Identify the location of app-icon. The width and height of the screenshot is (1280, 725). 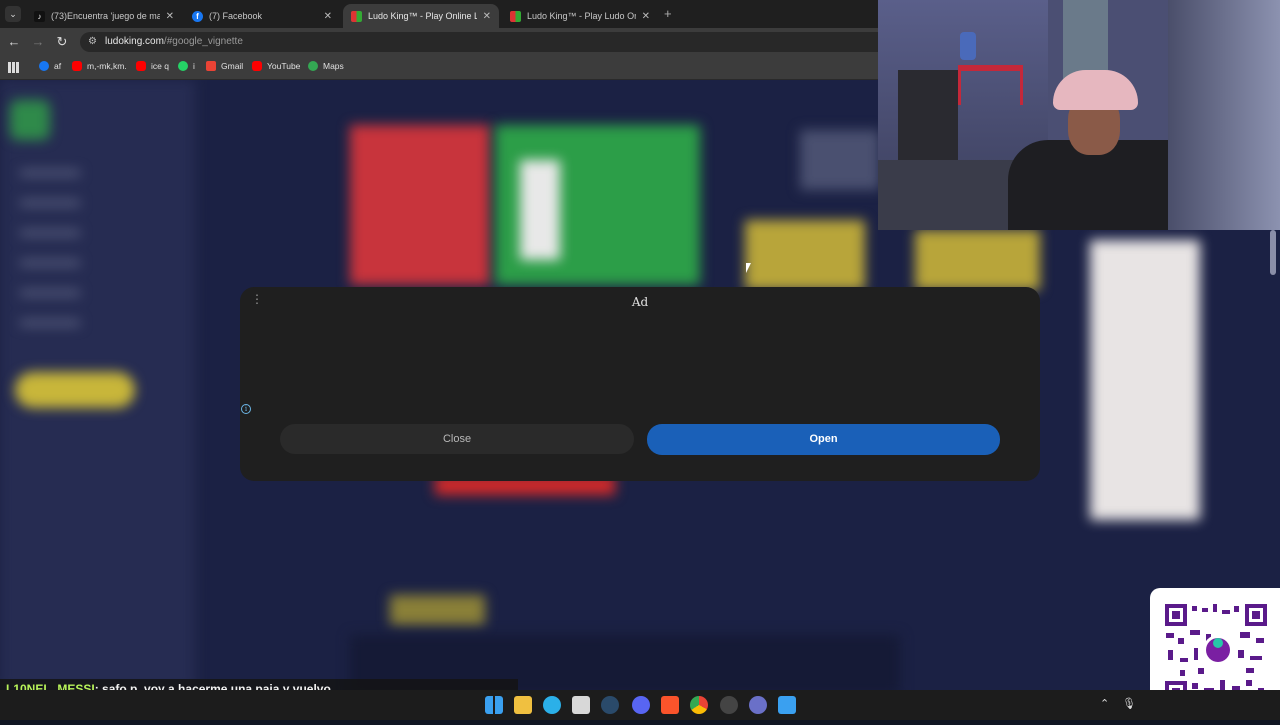
(729, 705).